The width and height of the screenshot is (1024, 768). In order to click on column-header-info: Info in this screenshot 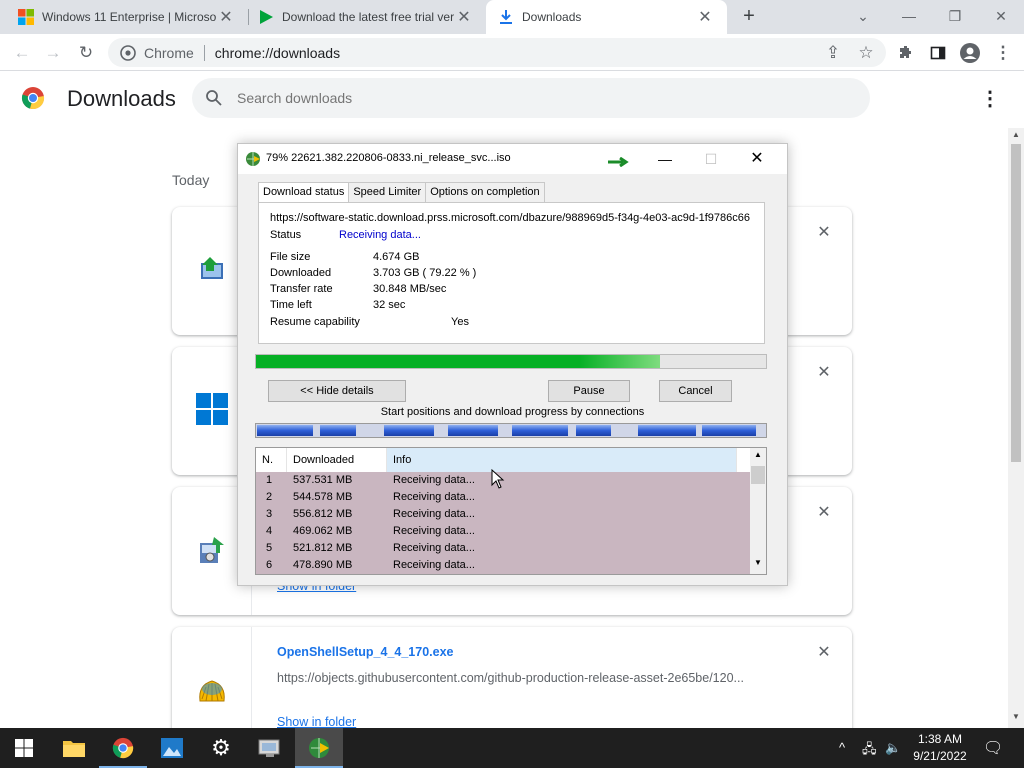, I will do `click(562, 460)`.